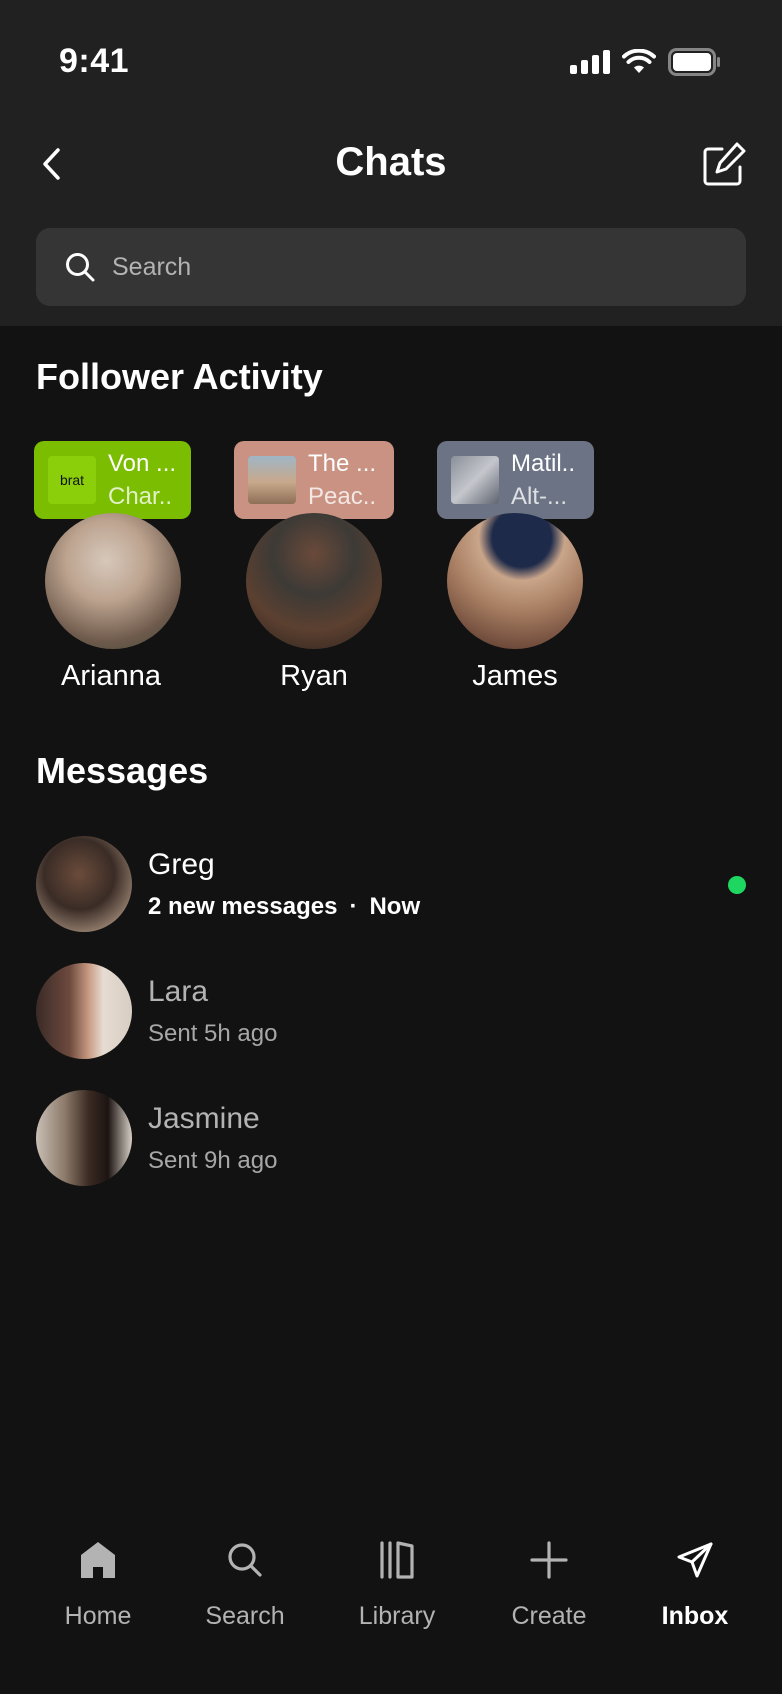 This screenshot has width=782, height=1694. What do you see at coordinates (140, 496) in the screenshot?
I see `track-artist: Char..` at bounding box center [140, 496].